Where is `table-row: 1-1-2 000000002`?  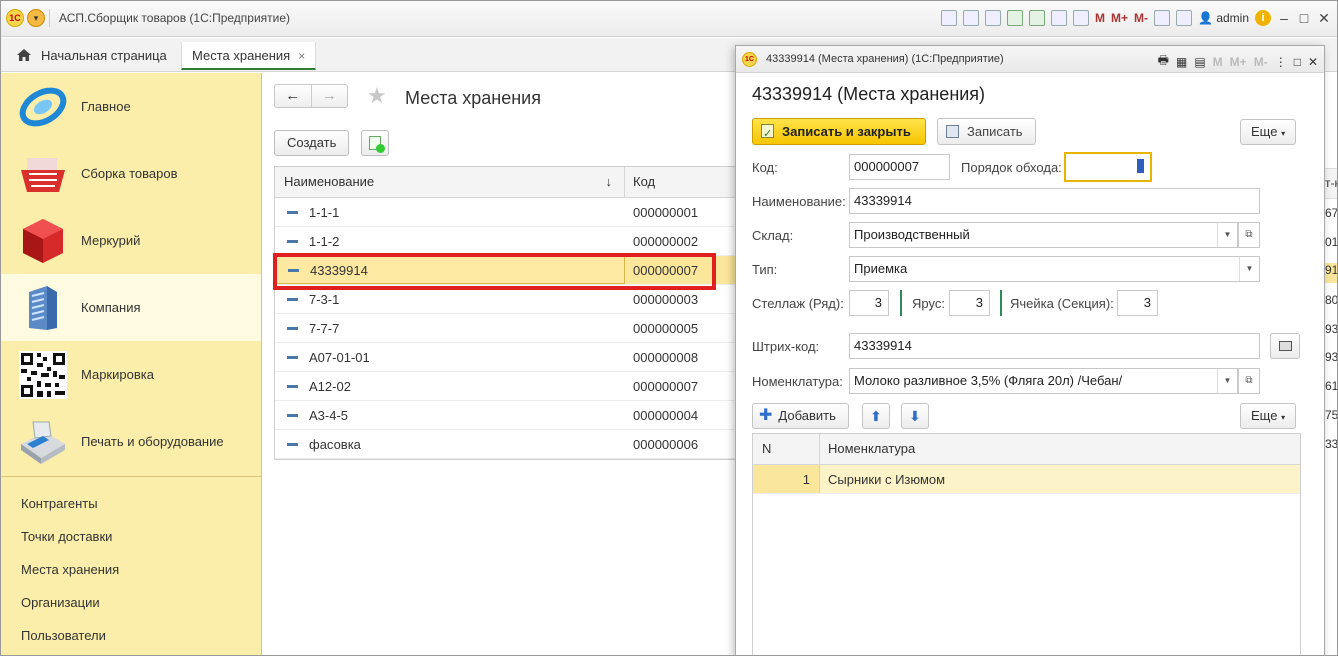
table-row: 1-1-2 000000002 is located at coordinates (507, 241).